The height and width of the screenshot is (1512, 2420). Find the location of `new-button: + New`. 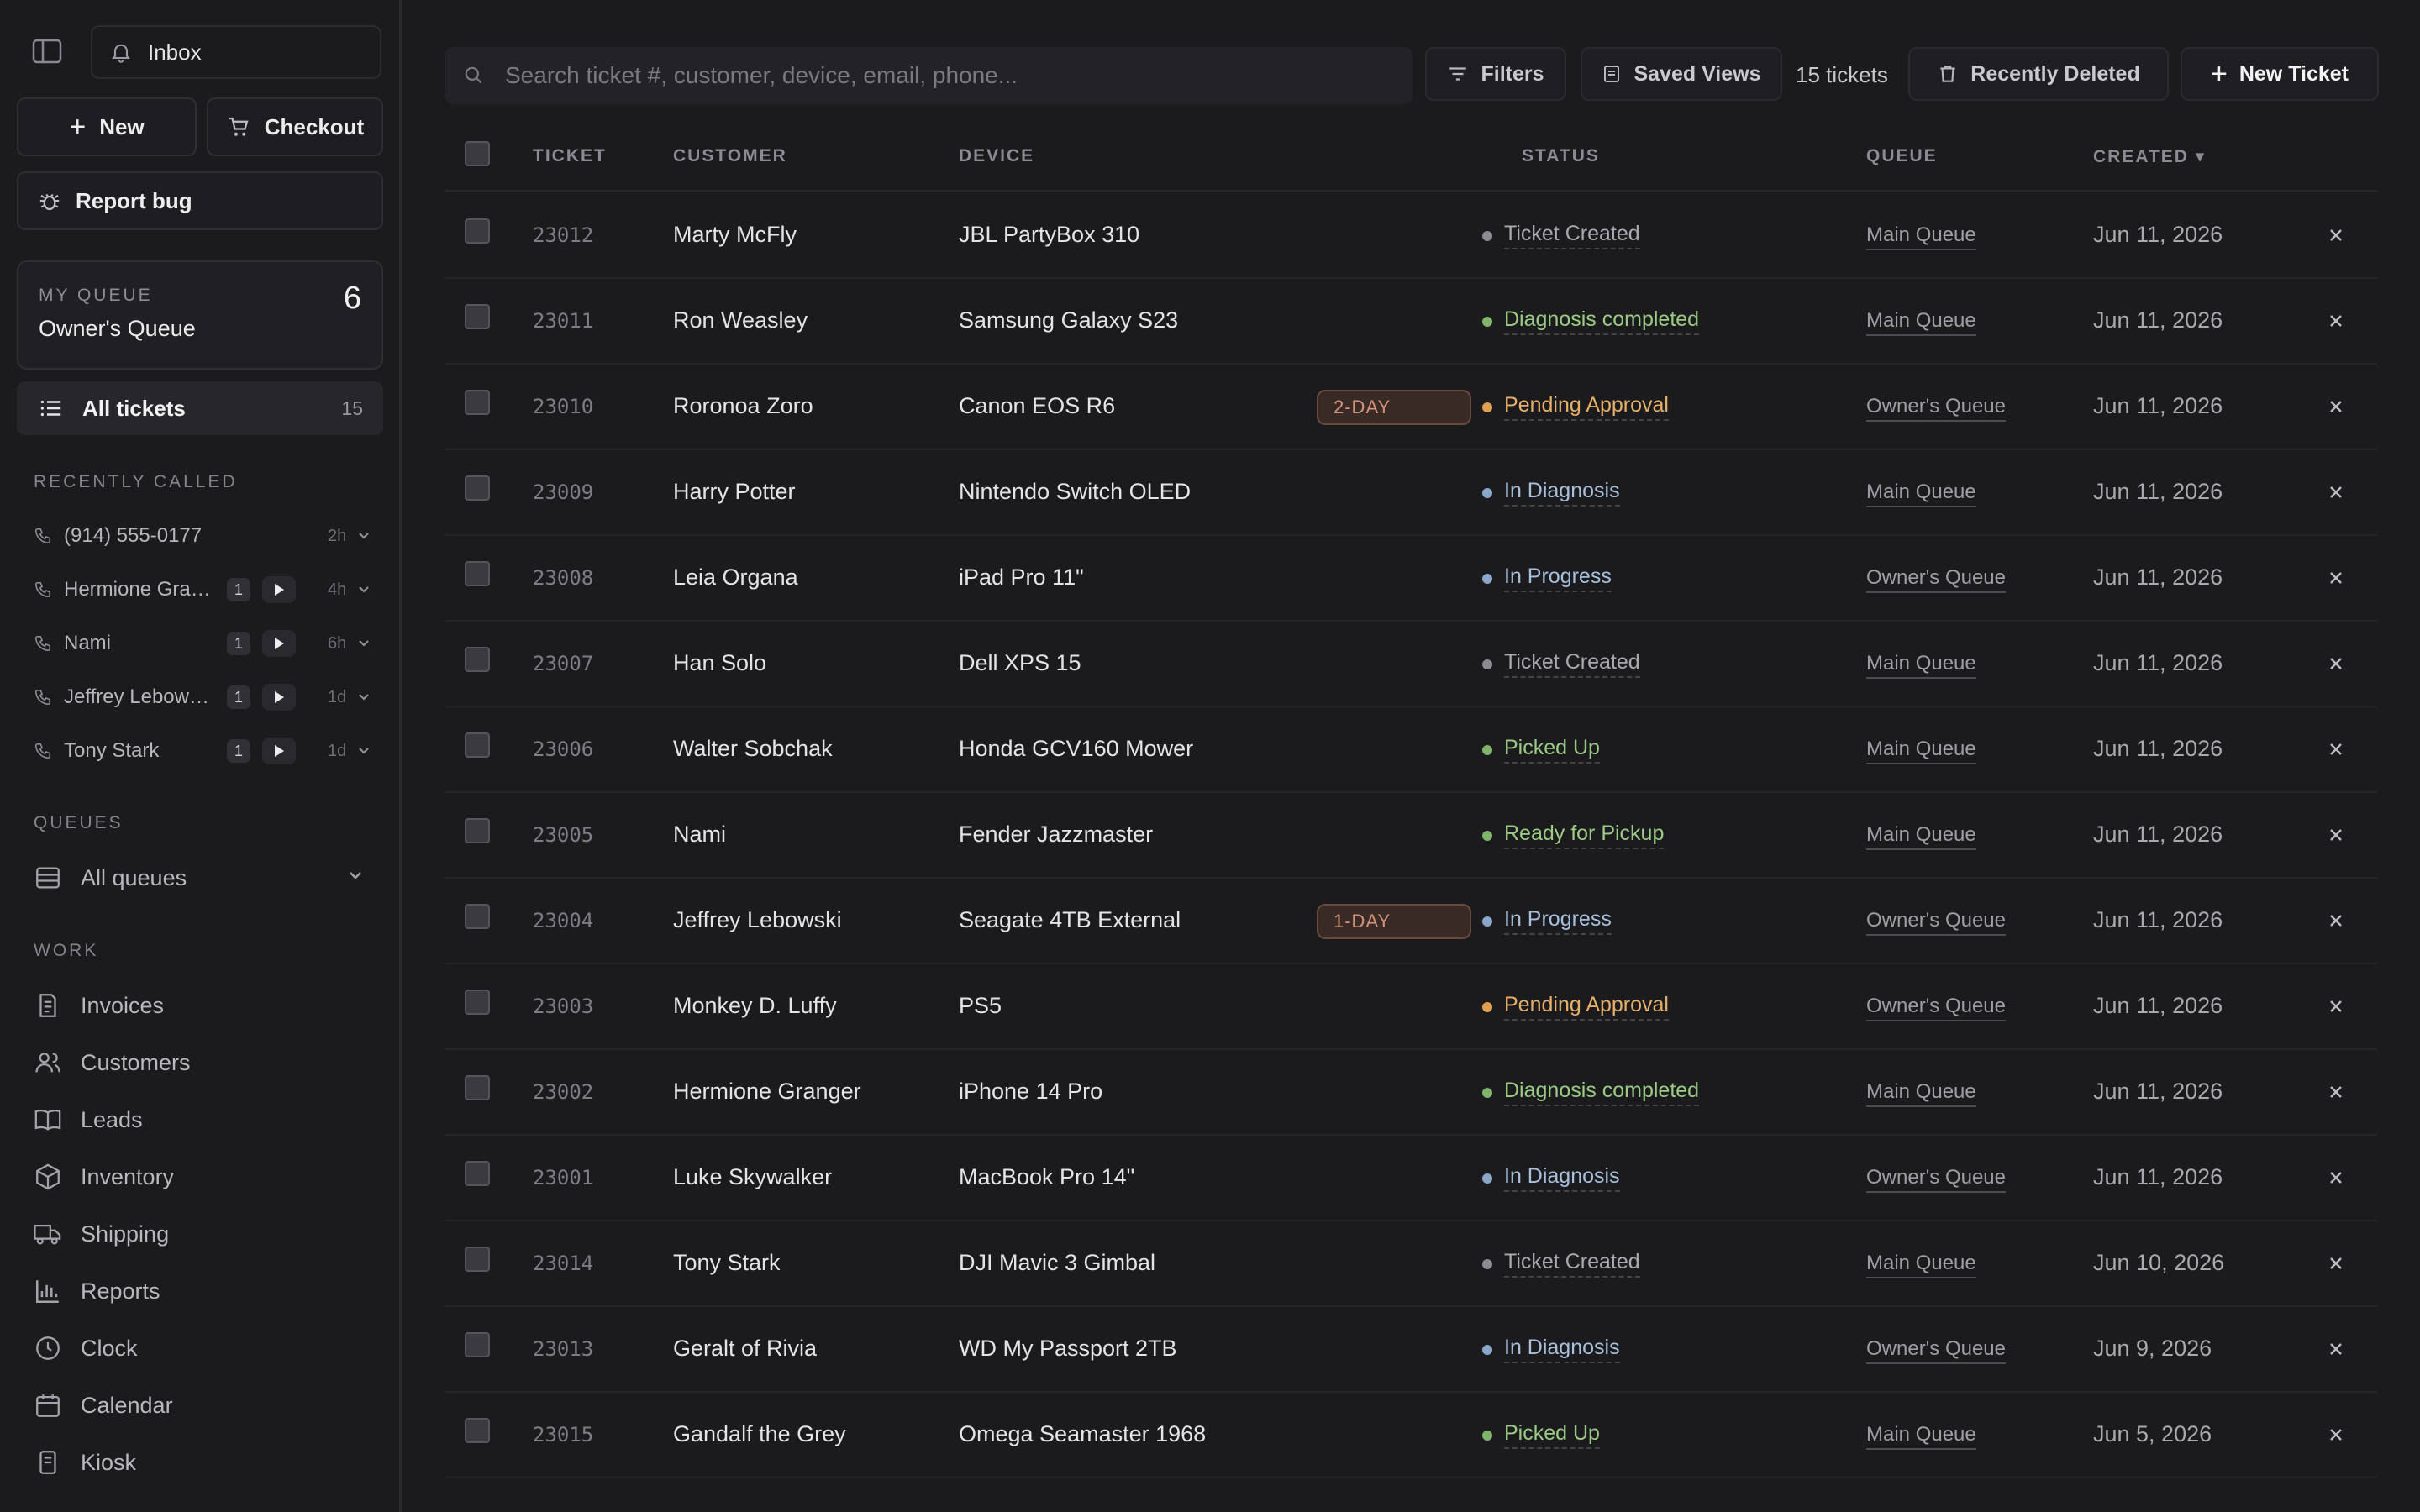

new-button: + New is located at coordinates (107, 126).